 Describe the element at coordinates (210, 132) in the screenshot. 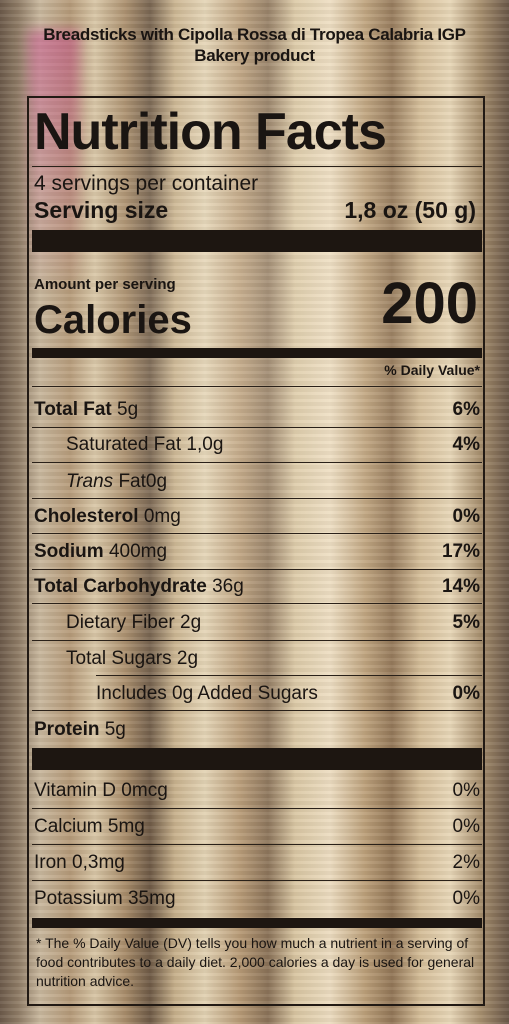

I see `label-title: Nutrition Facts` at that location.